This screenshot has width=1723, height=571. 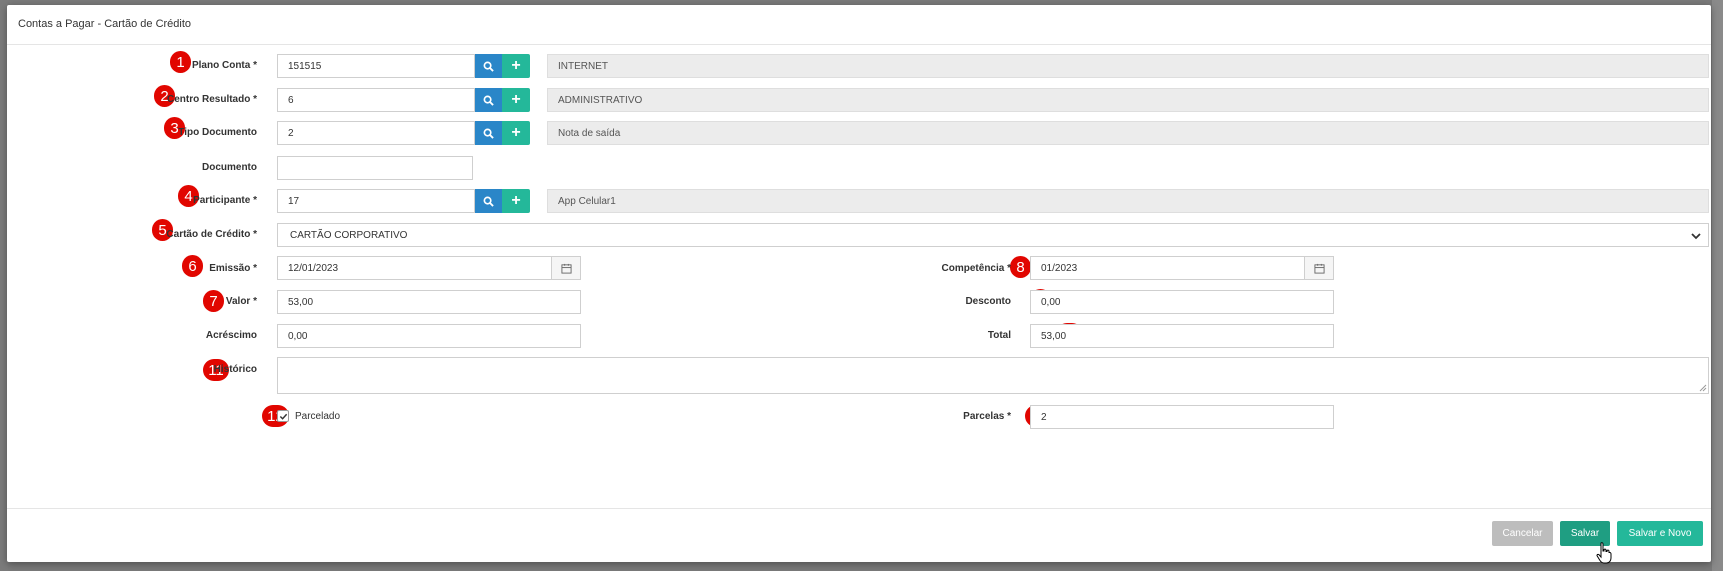 I want to click on check-icon, so click(x=283, y=416).